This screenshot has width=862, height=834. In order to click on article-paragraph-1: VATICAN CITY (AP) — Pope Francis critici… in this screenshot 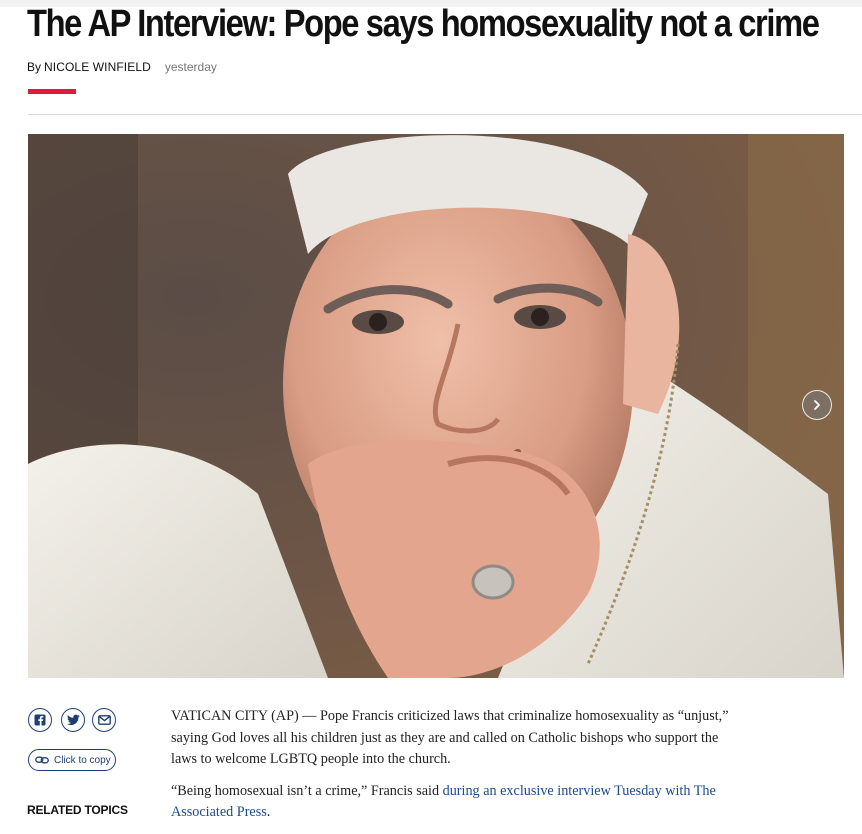, I will do `click(450, 737)`.